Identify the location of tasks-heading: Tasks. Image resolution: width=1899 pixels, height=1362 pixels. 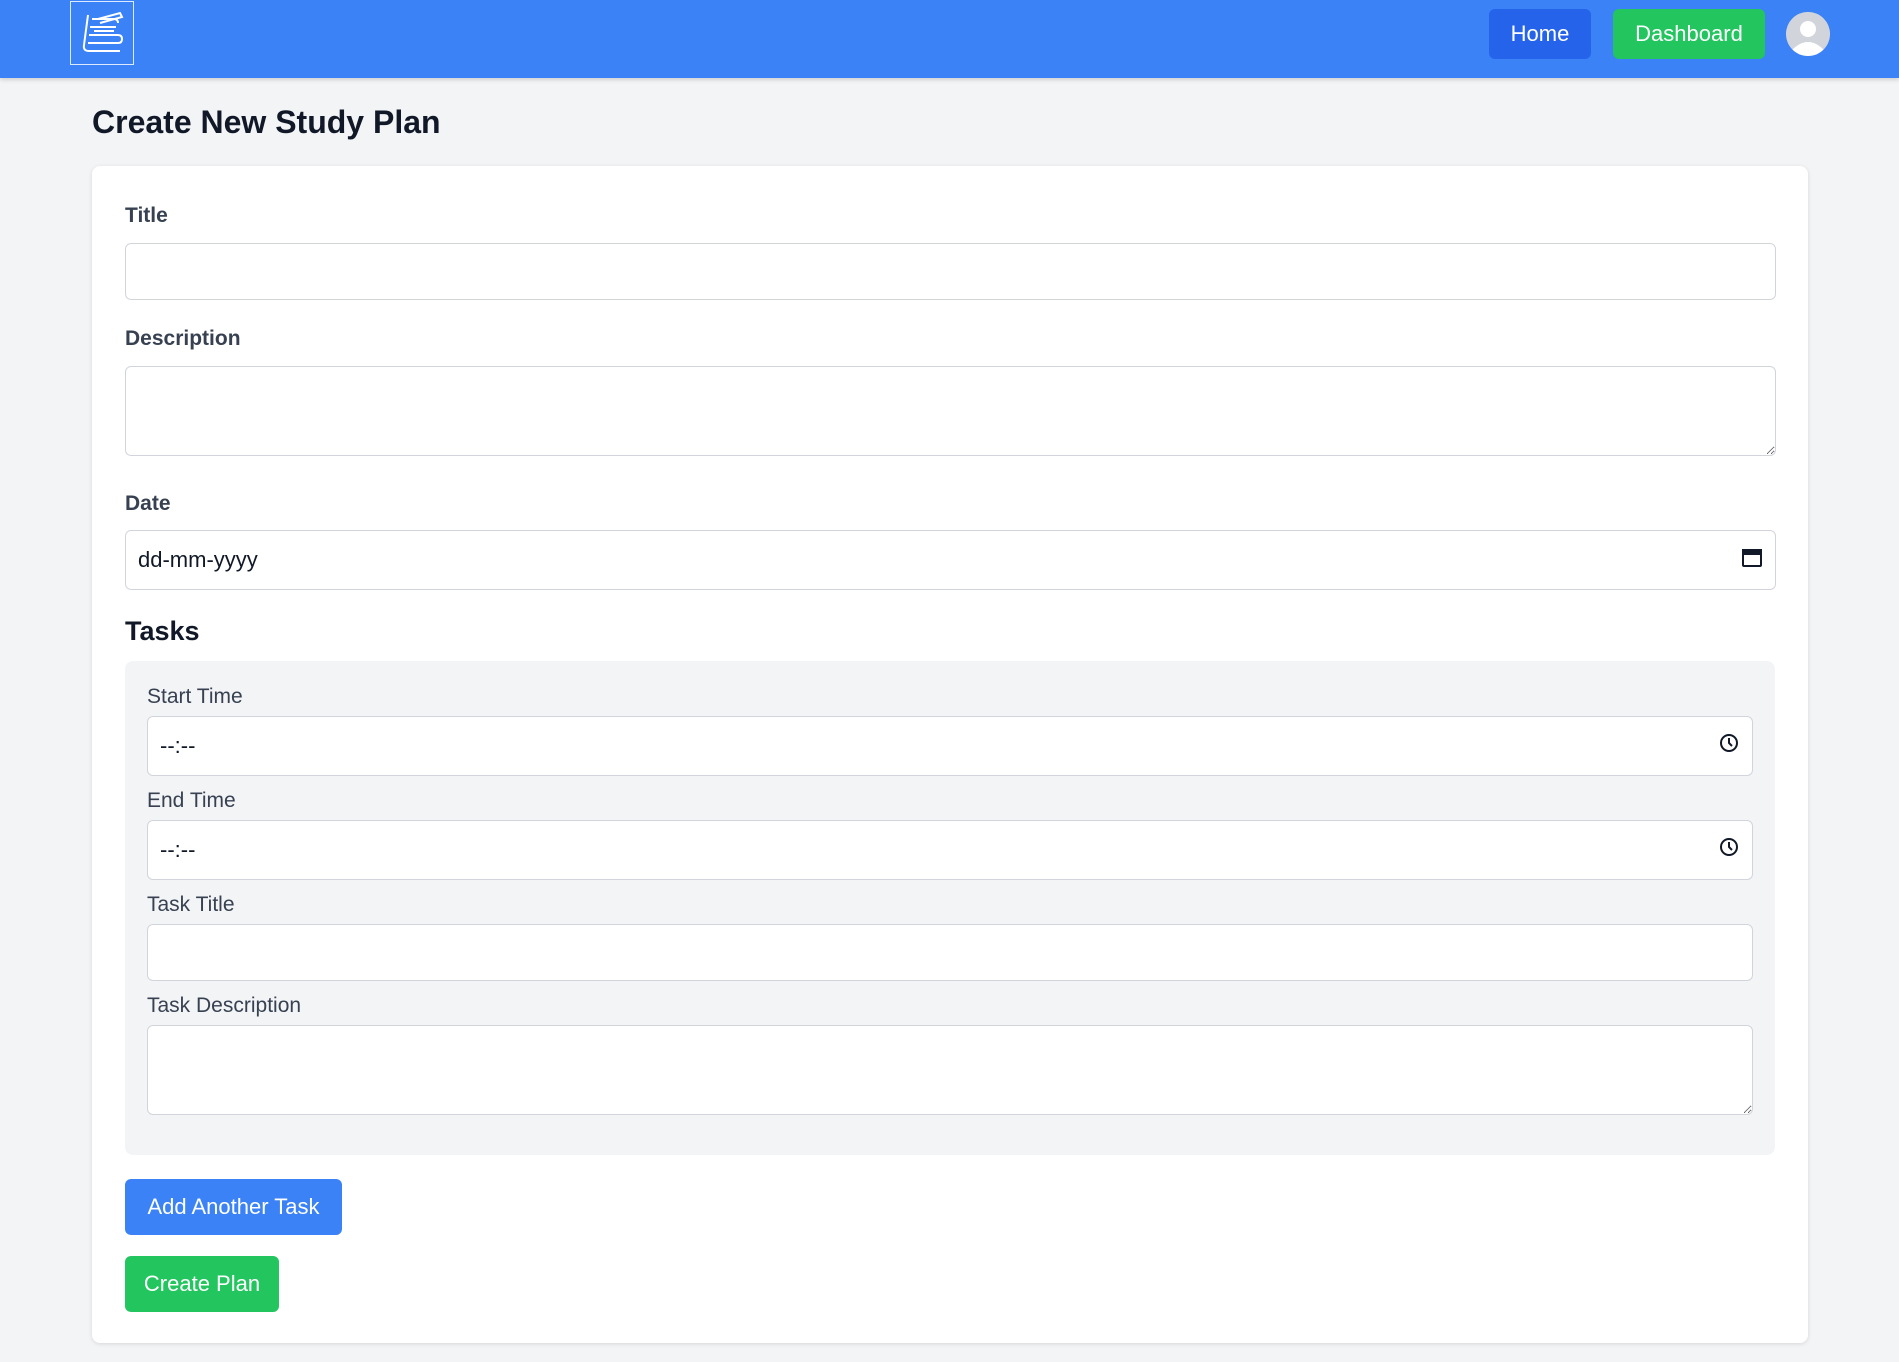
(162, 631).